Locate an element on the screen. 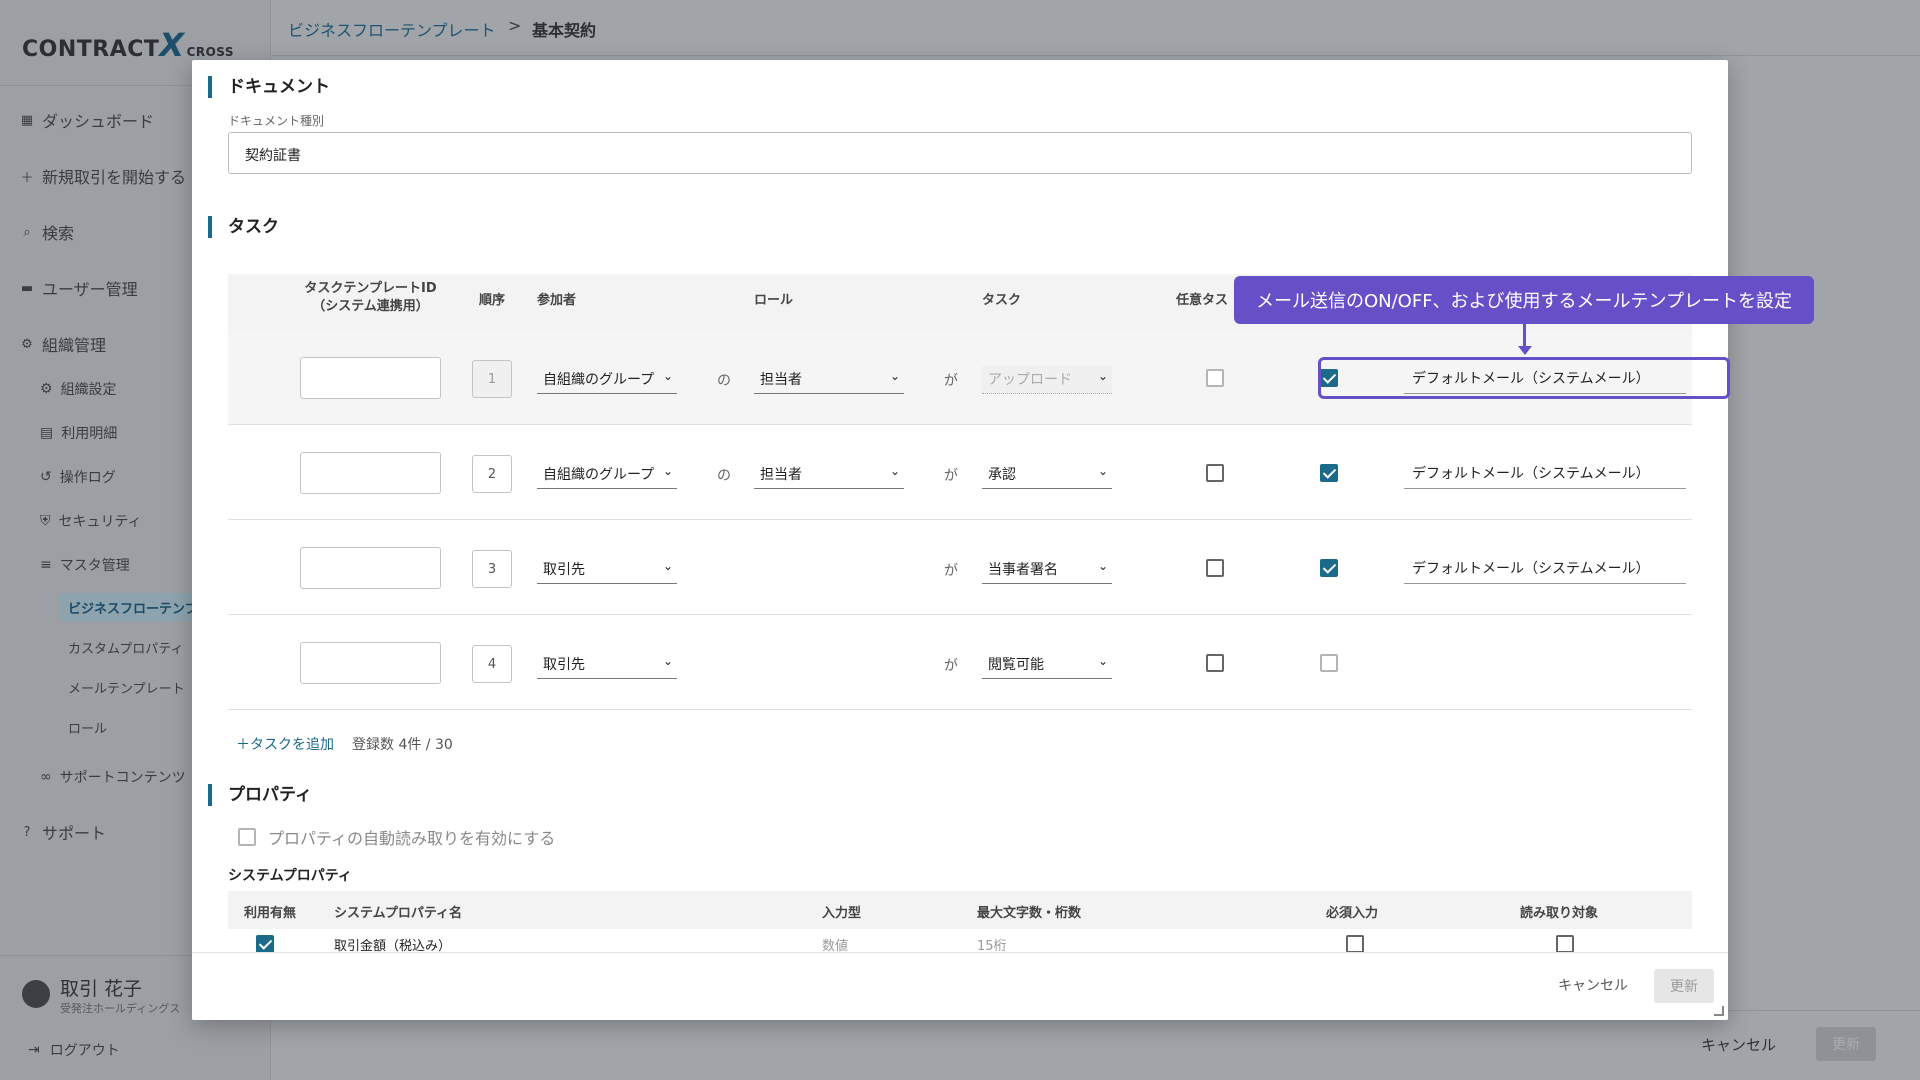 The height and width of the screenshot is (1080, 1920). sidebar-item-custom-property: カスタムプロパティ is located at coordinates (125, 647).